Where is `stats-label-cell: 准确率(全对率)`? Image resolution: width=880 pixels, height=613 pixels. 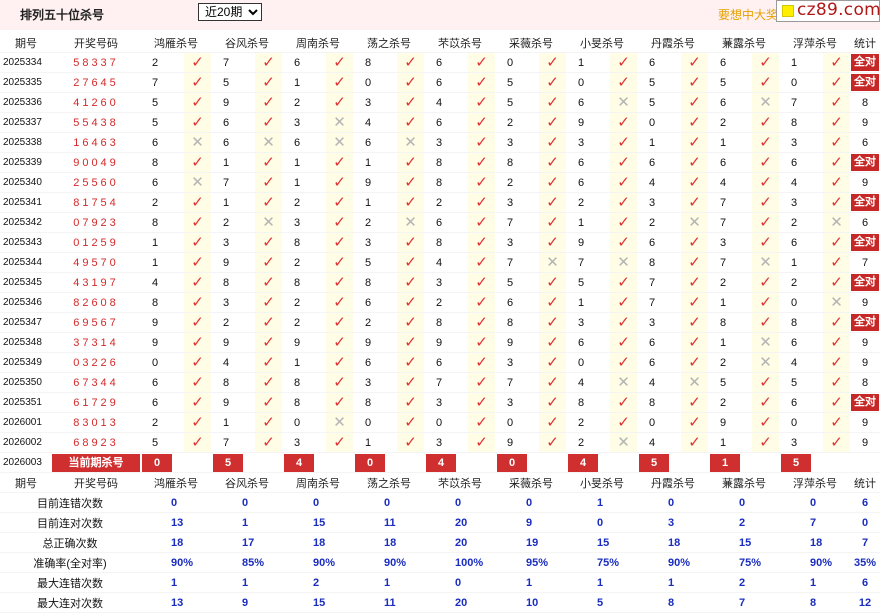
stats-label-cell: 准确率(全对率) is located at coordinates (70, 562).